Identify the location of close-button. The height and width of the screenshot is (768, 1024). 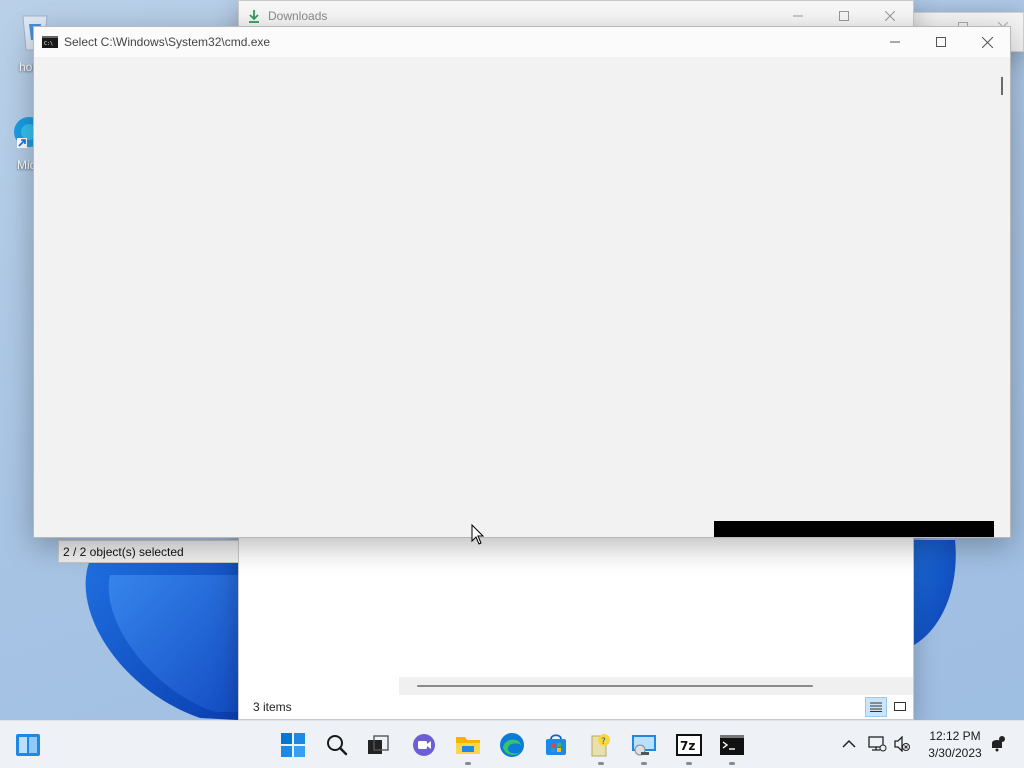
(987, 42).